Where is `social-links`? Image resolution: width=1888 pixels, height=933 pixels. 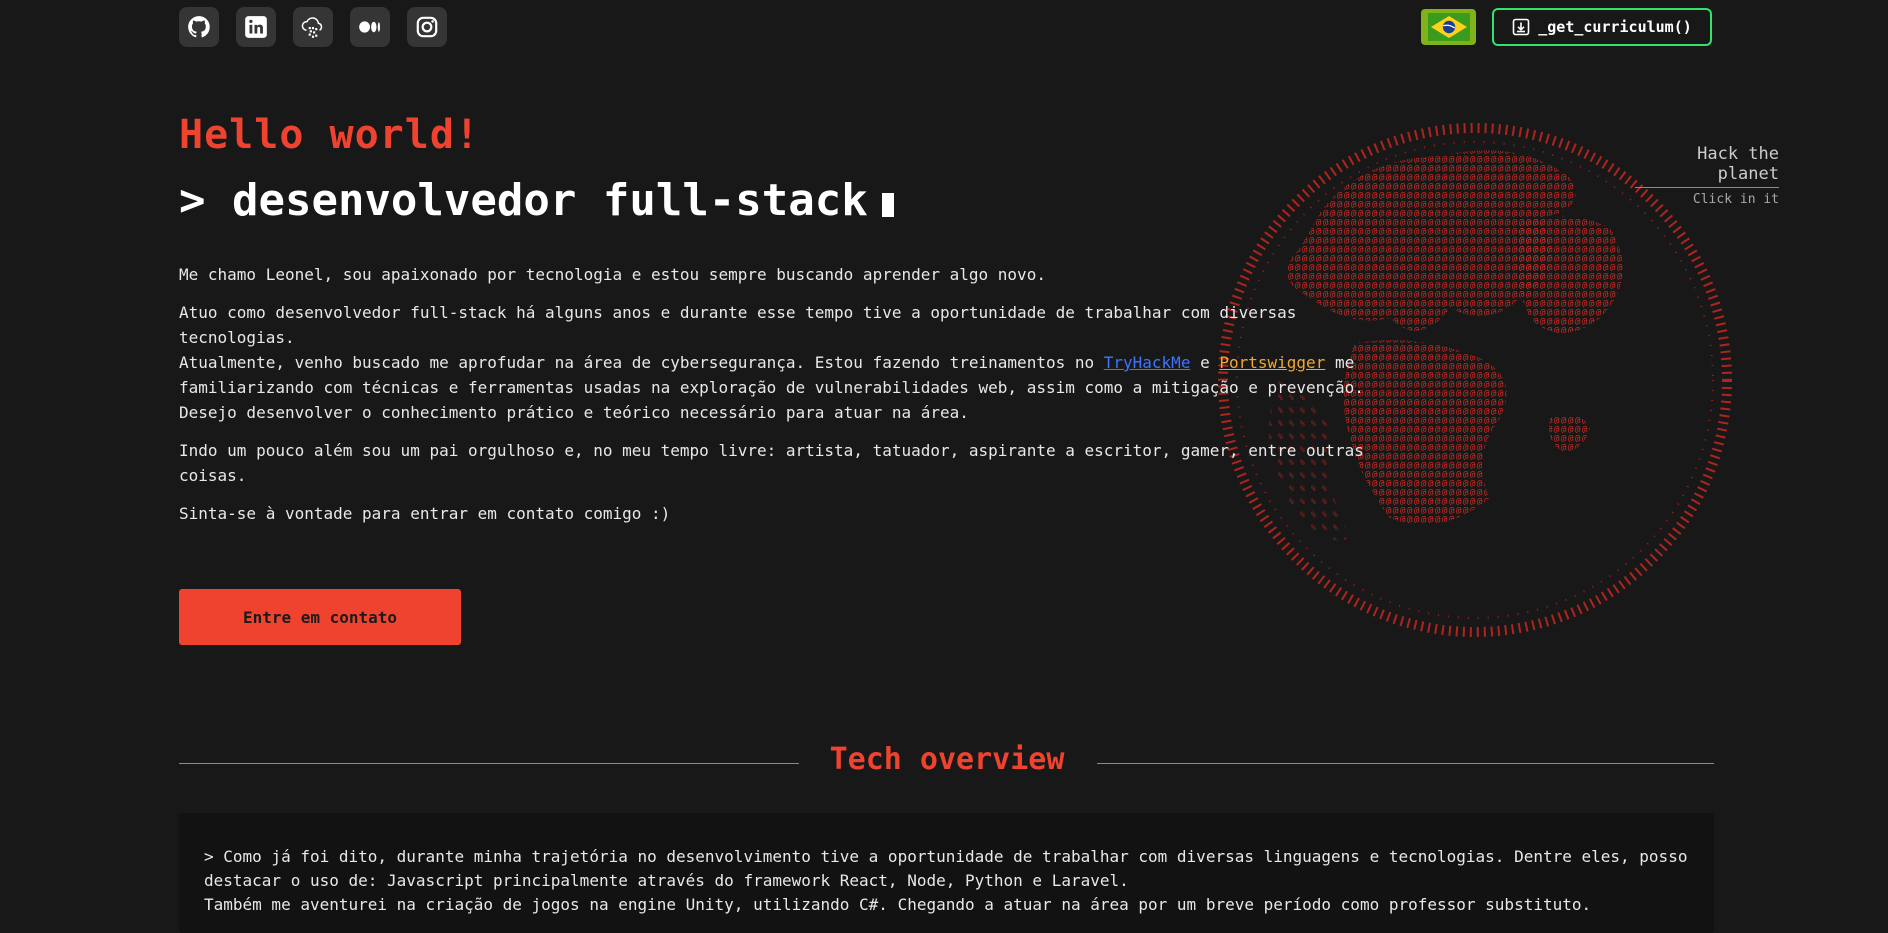
social-links is located at coordinates (313, 27).